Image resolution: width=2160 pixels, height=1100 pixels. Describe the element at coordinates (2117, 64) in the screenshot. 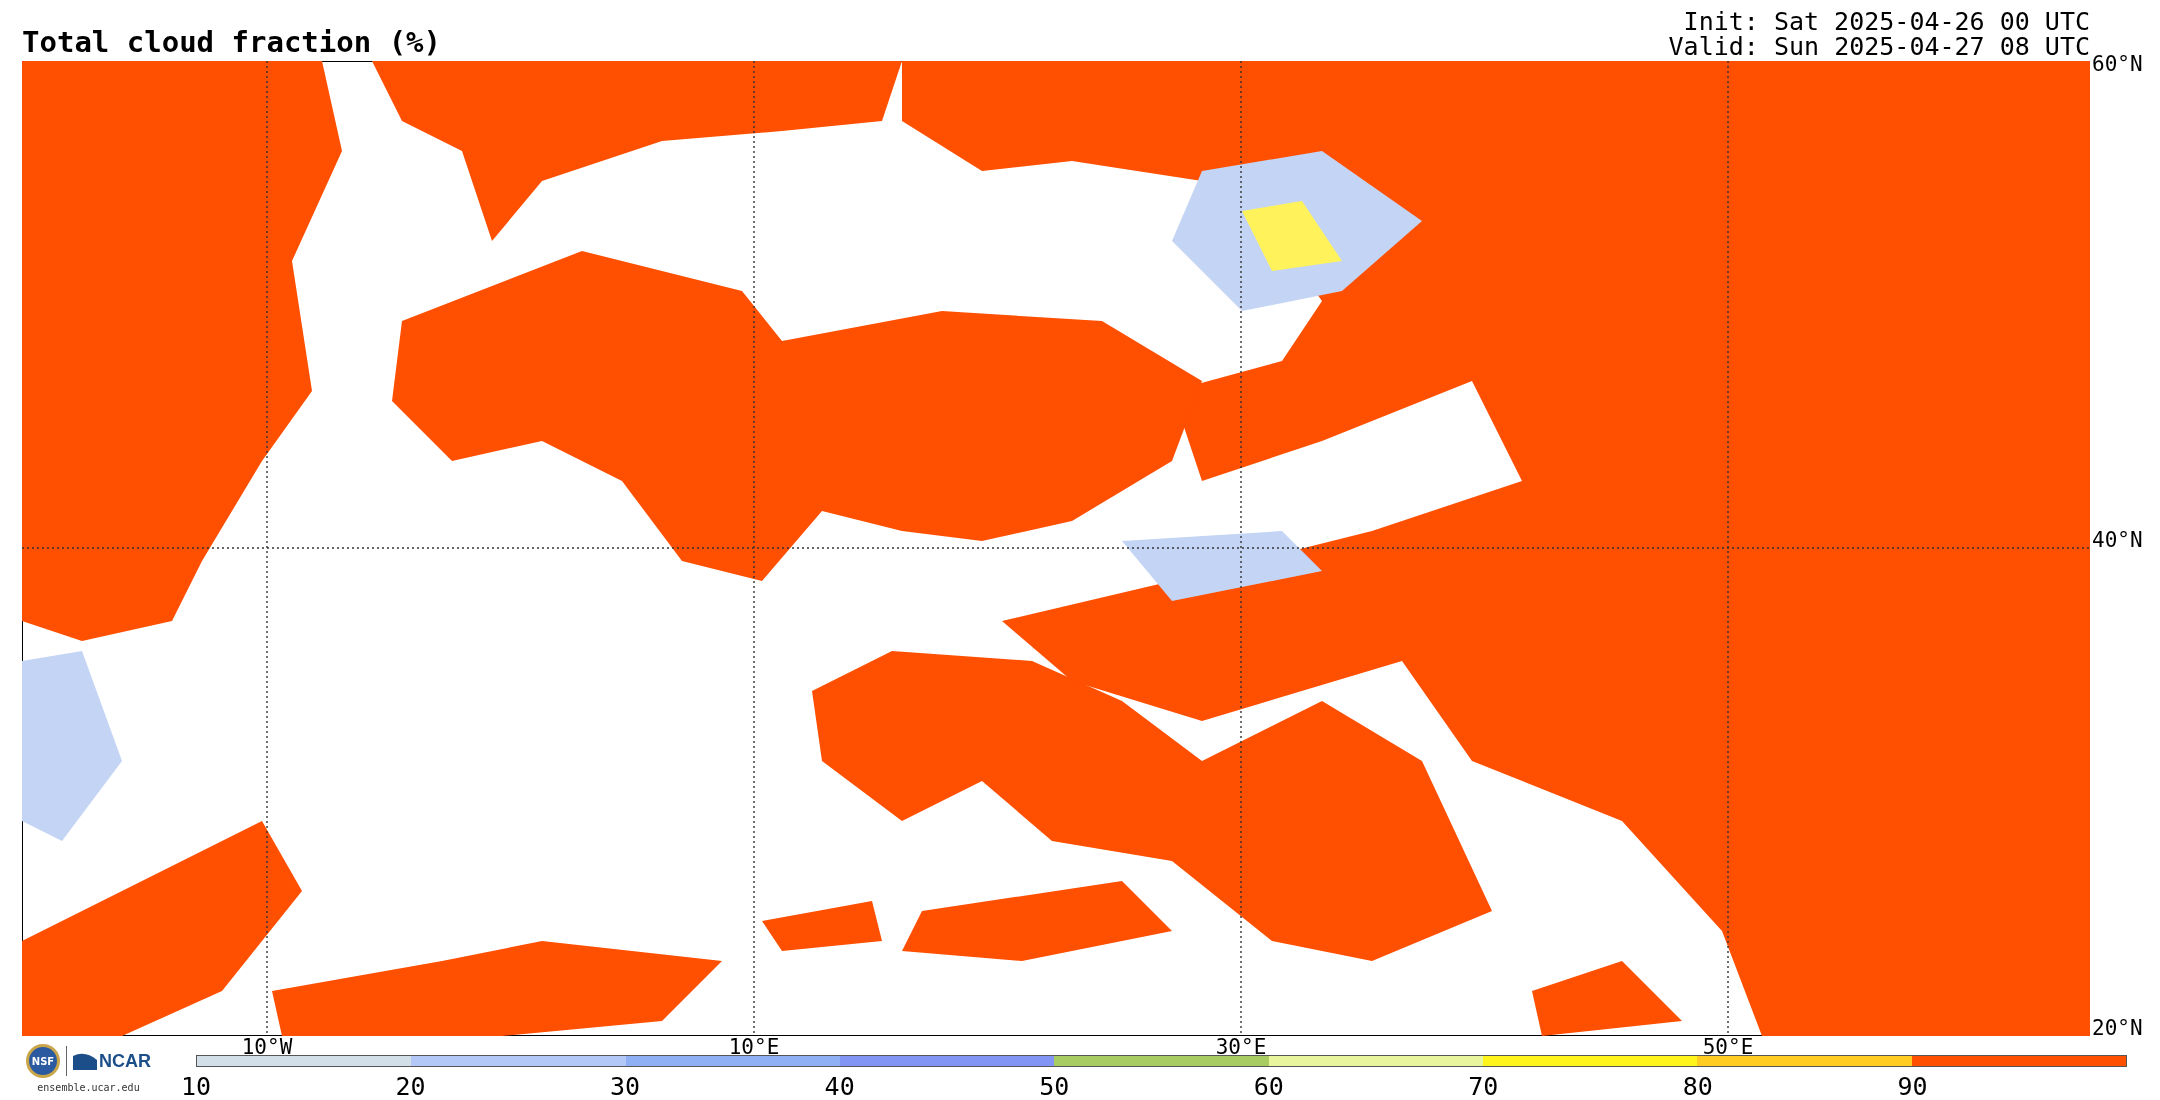

I see `latitude-label: 60°N` at that location.